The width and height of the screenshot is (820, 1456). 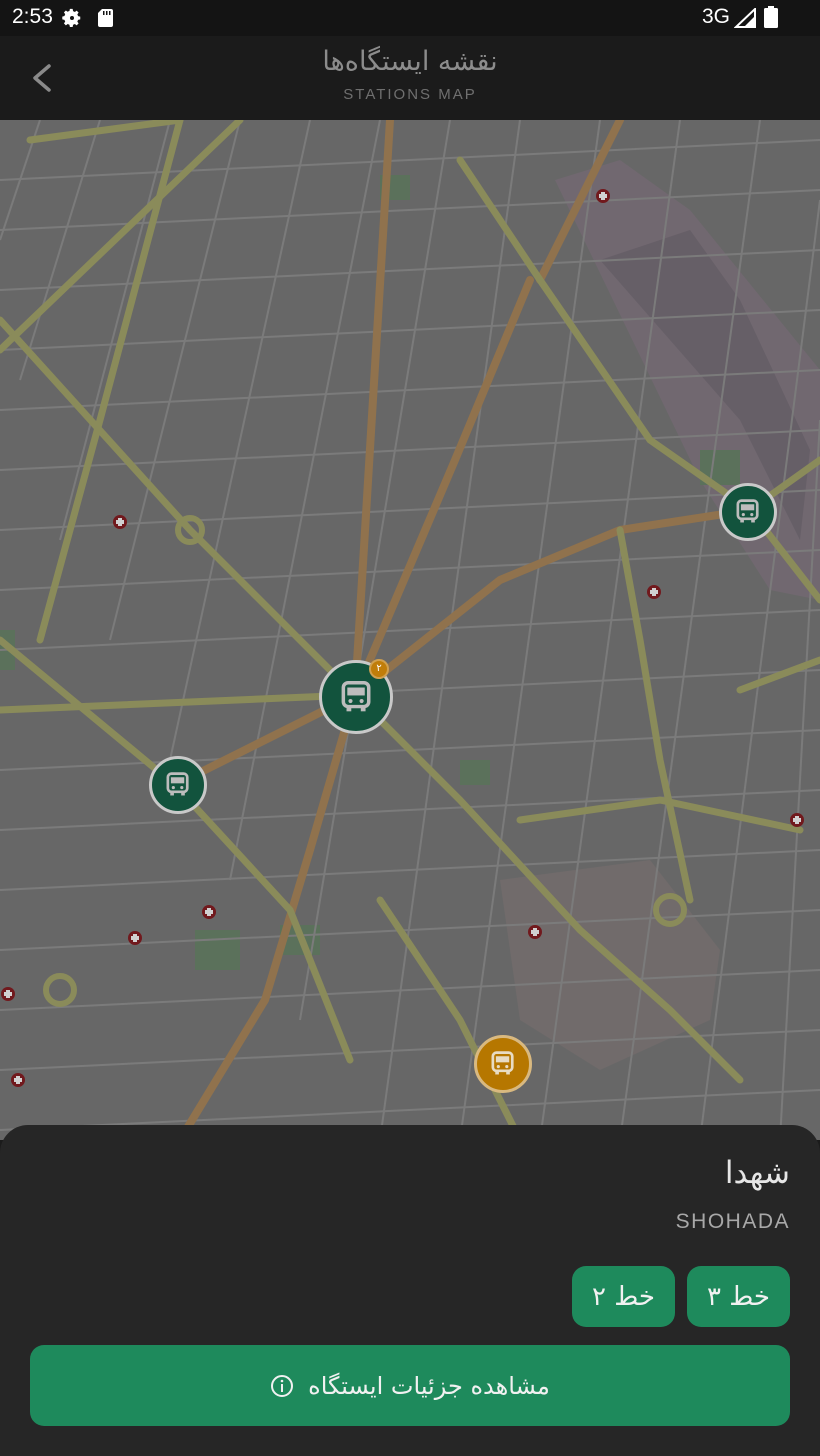 What do you see at coordinates (745, 18) in the screenshot?
I see `signal-icon` at bounding box center [745, 18].